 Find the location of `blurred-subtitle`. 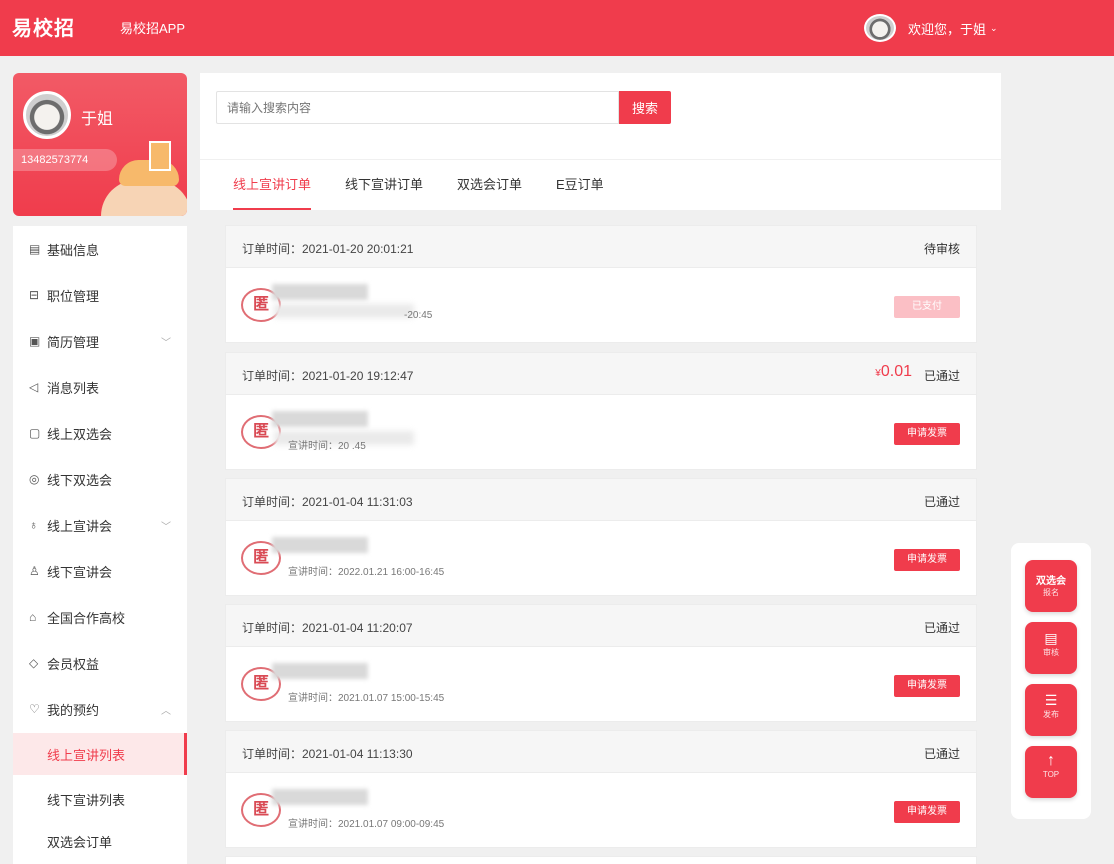

blurred-subtitle is located at coordinates (344, 311).